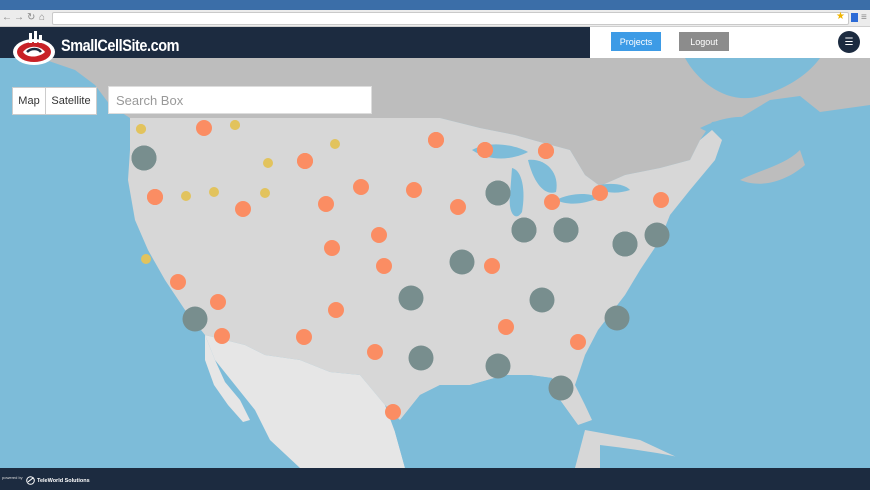 Image resolution: width=870 pixels, height=490 pixels. I want to click on reload-icon: ↻, so click(31, 18).